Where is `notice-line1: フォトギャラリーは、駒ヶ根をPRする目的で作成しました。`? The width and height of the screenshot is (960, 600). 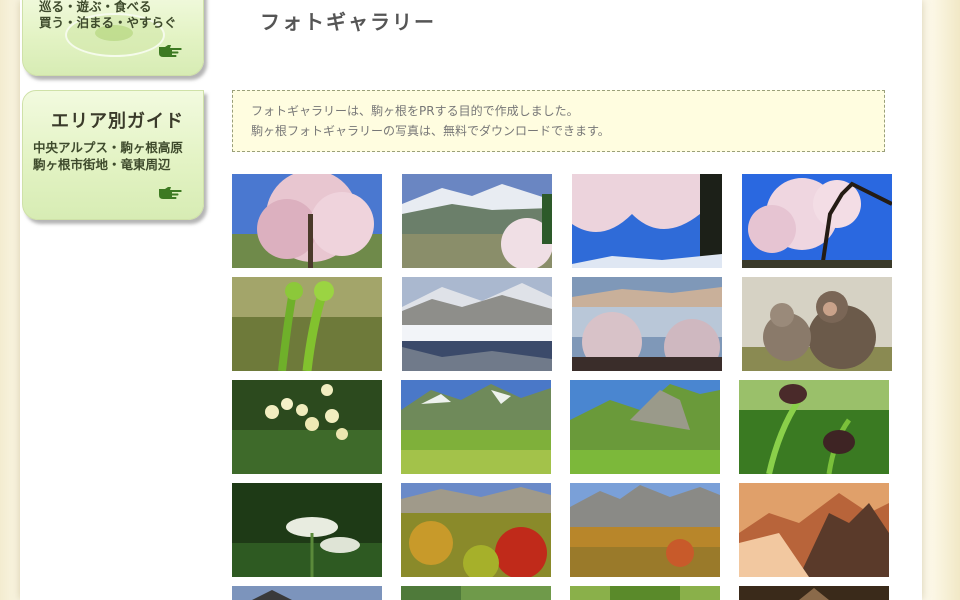 notice-line1: フォトギャラリーは、駒ヶ根をPRする目的で作成しました。 is located at coordinates (415, 111).